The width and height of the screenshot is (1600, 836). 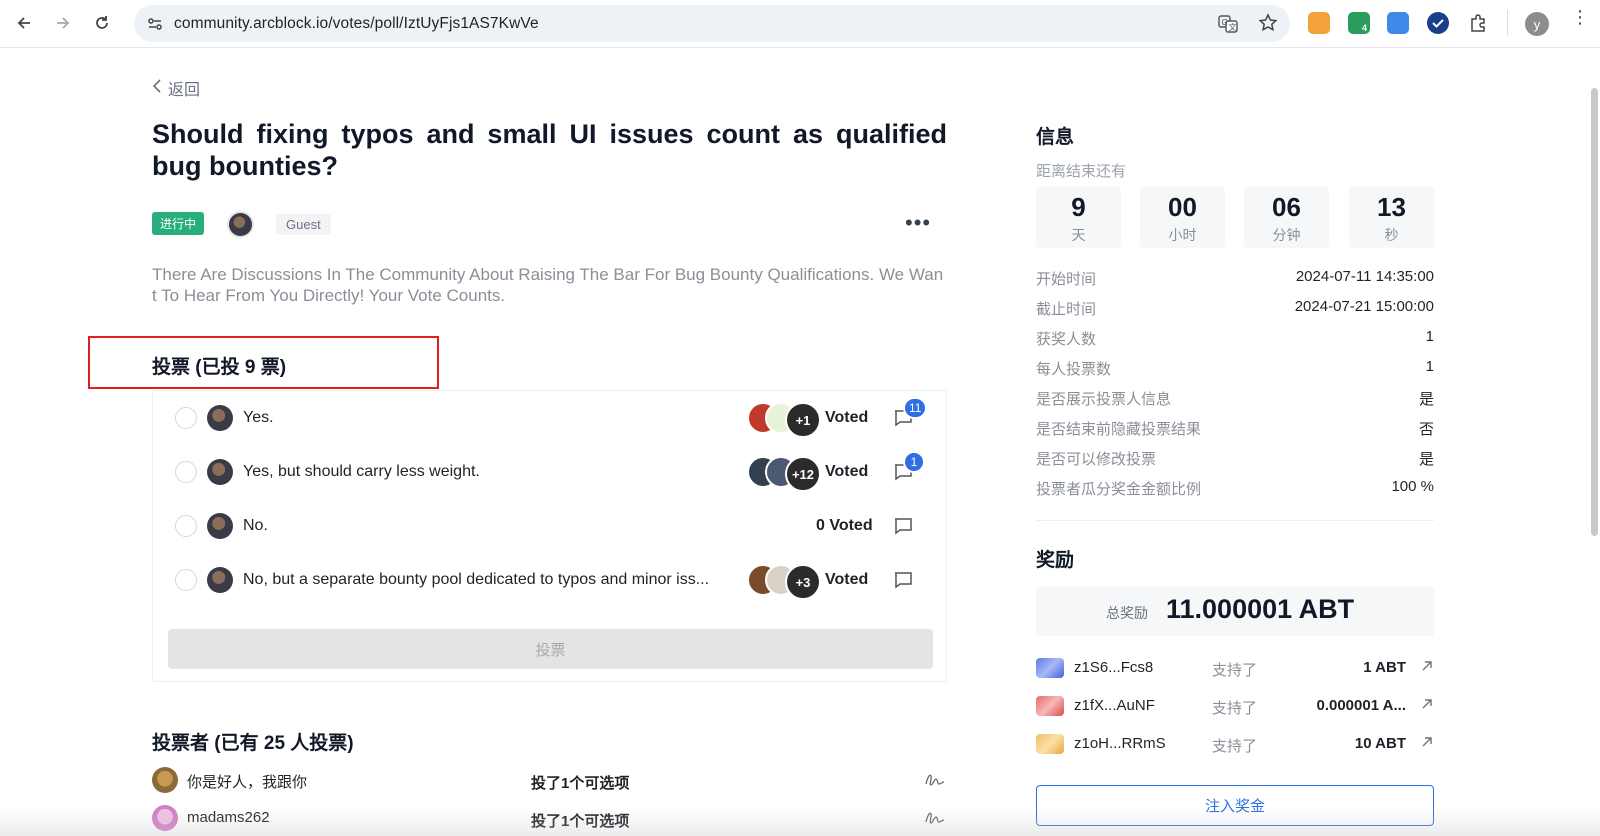 I want to click on reward-row: z1S6...Fcs8 支持了 1 ABT, so click(x=1235, y=668).